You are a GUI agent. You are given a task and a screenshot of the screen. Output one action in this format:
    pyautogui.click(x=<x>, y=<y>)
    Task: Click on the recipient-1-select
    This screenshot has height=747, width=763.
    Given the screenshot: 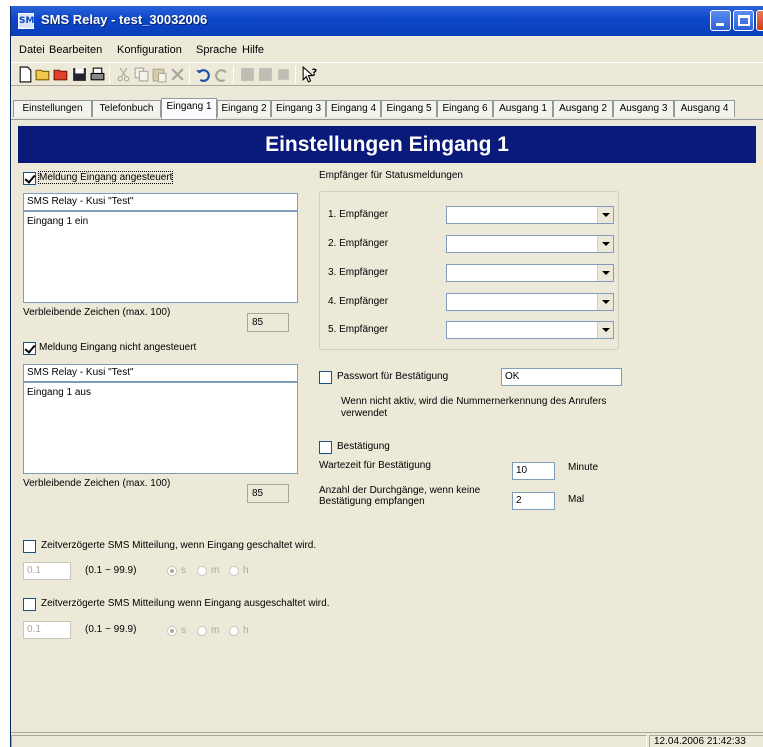 What is the action you would take?
    pyautogui.click(x=530, y=215)
    